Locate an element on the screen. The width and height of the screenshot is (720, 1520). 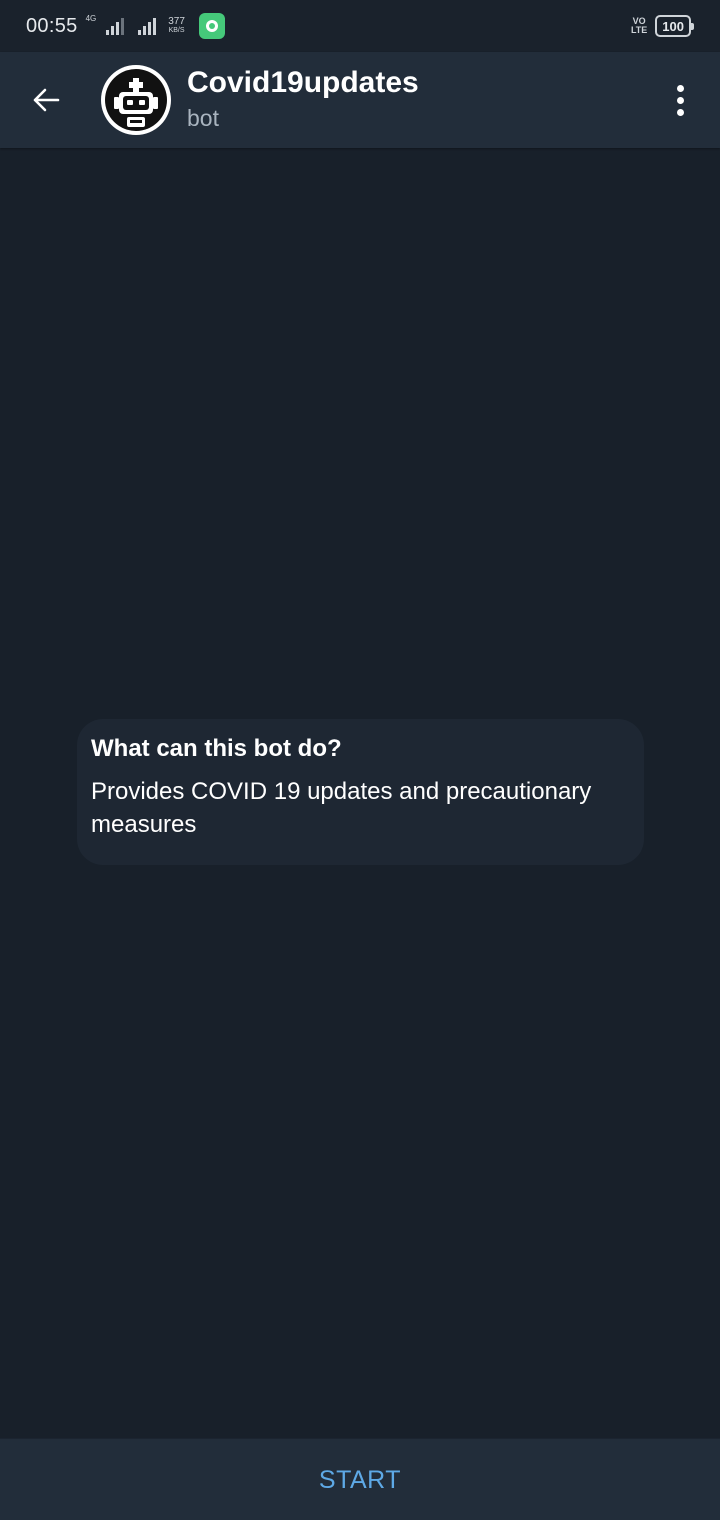
status-right: VO LTE 100 is located at coordinates (662, 26).